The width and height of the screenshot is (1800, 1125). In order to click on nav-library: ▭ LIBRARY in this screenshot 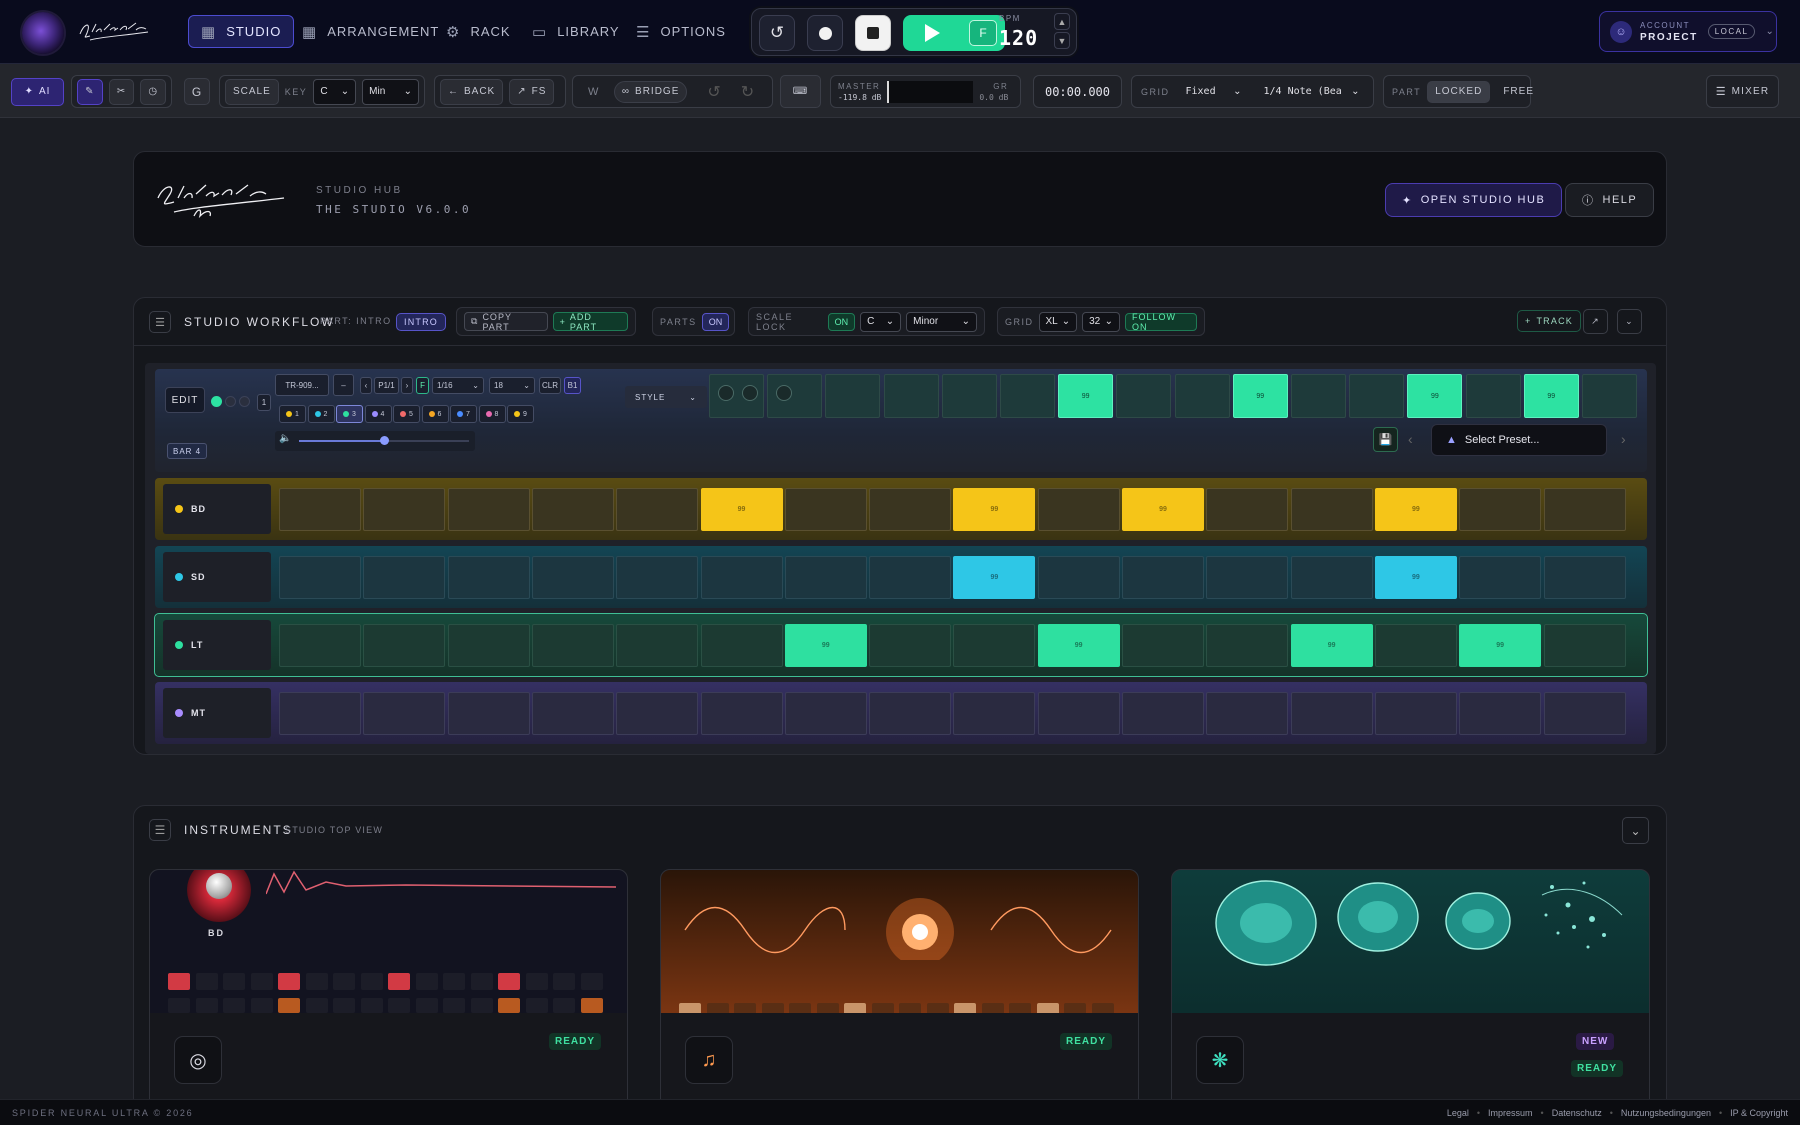, I will do `click(576, 31)`.